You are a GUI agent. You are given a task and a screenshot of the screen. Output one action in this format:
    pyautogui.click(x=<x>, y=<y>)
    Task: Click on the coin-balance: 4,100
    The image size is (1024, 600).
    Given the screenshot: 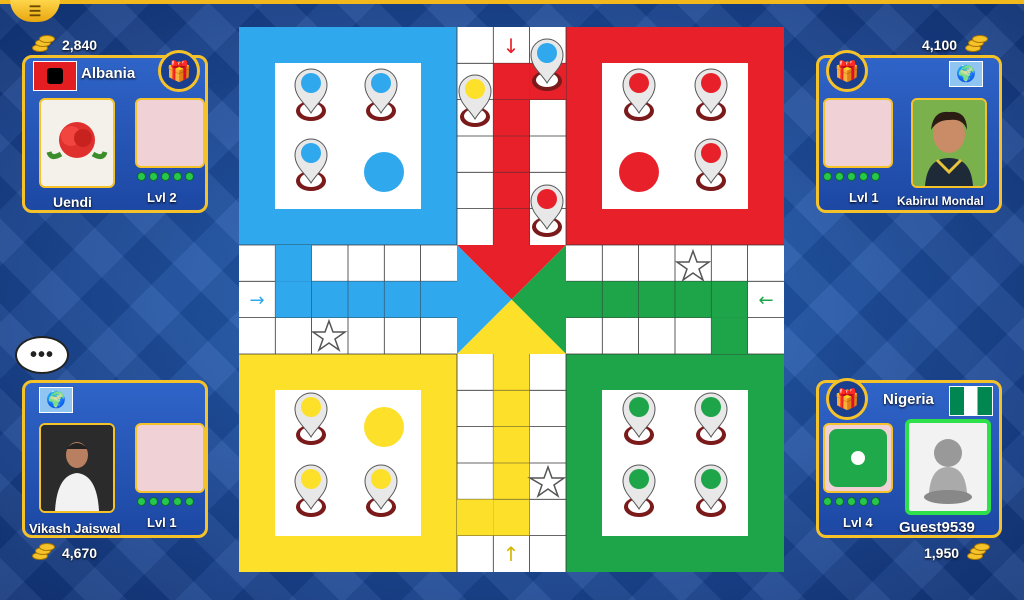 What is the action you would take?
    pyautogui.click(x=955, y=44)
    